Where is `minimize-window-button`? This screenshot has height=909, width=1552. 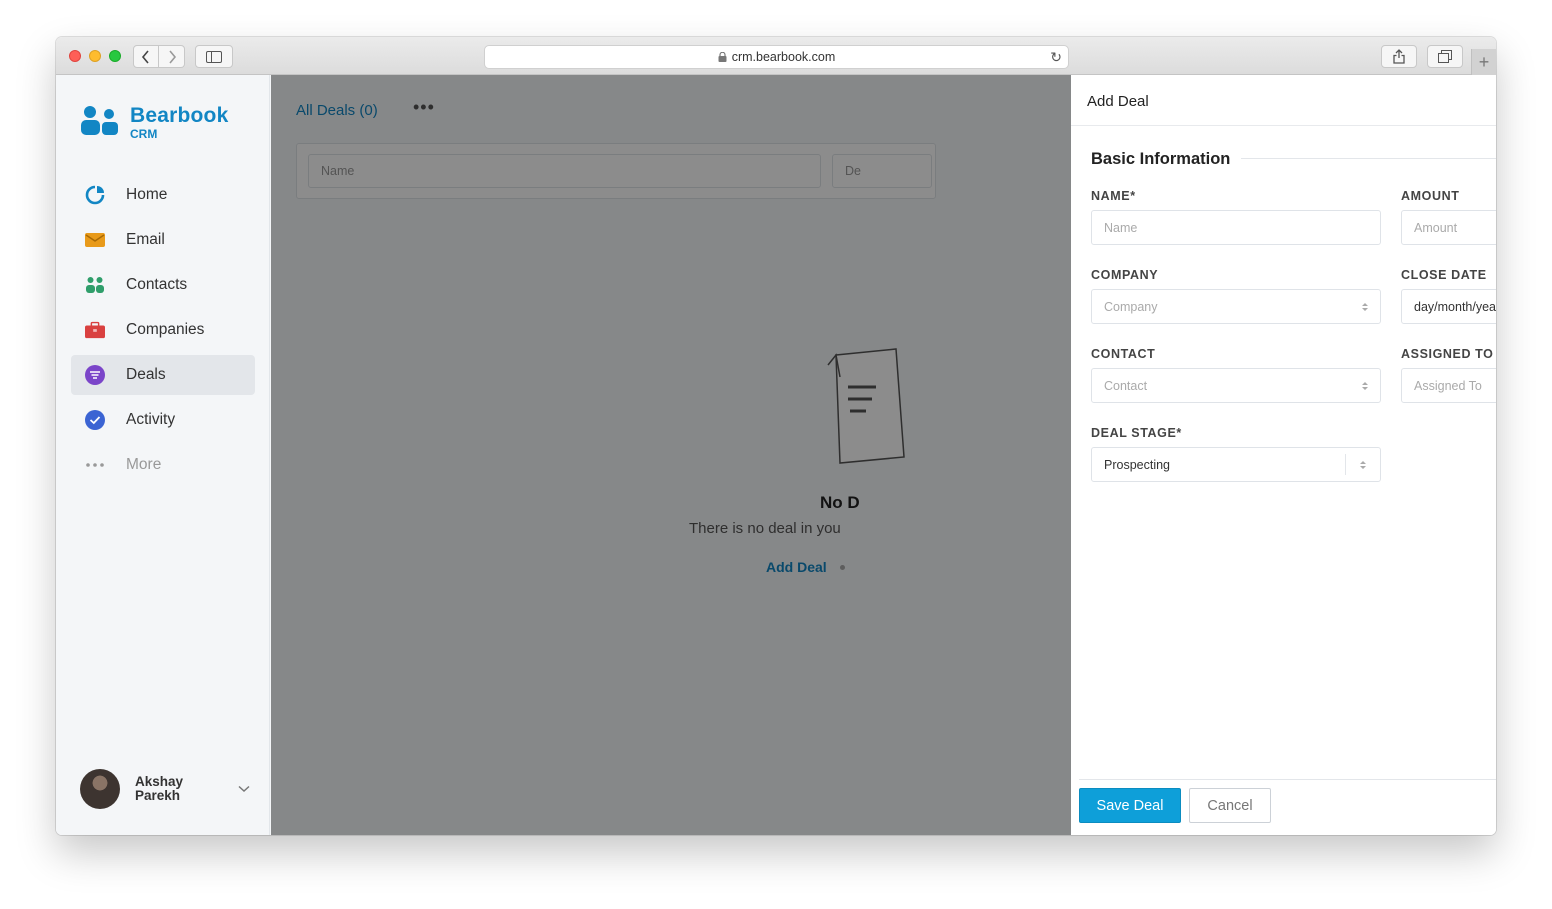
minimize-window-button is located at coordinates (95, 56).